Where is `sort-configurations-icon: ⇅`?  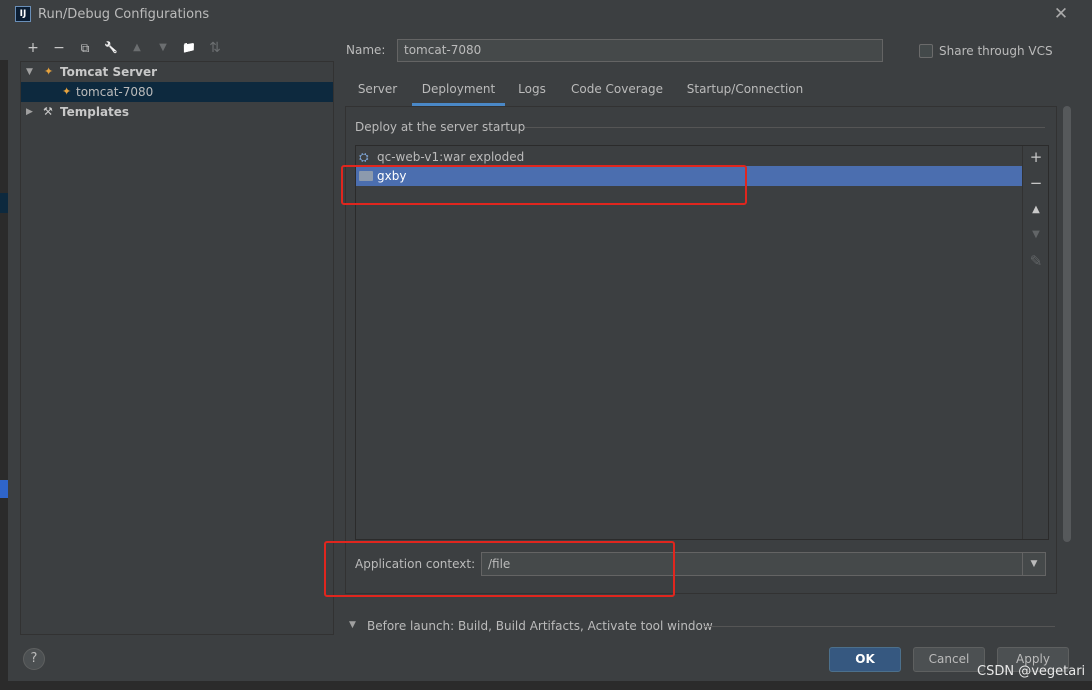 sort-configurations-icon: ⇅ is located at coordinates (215, 48).